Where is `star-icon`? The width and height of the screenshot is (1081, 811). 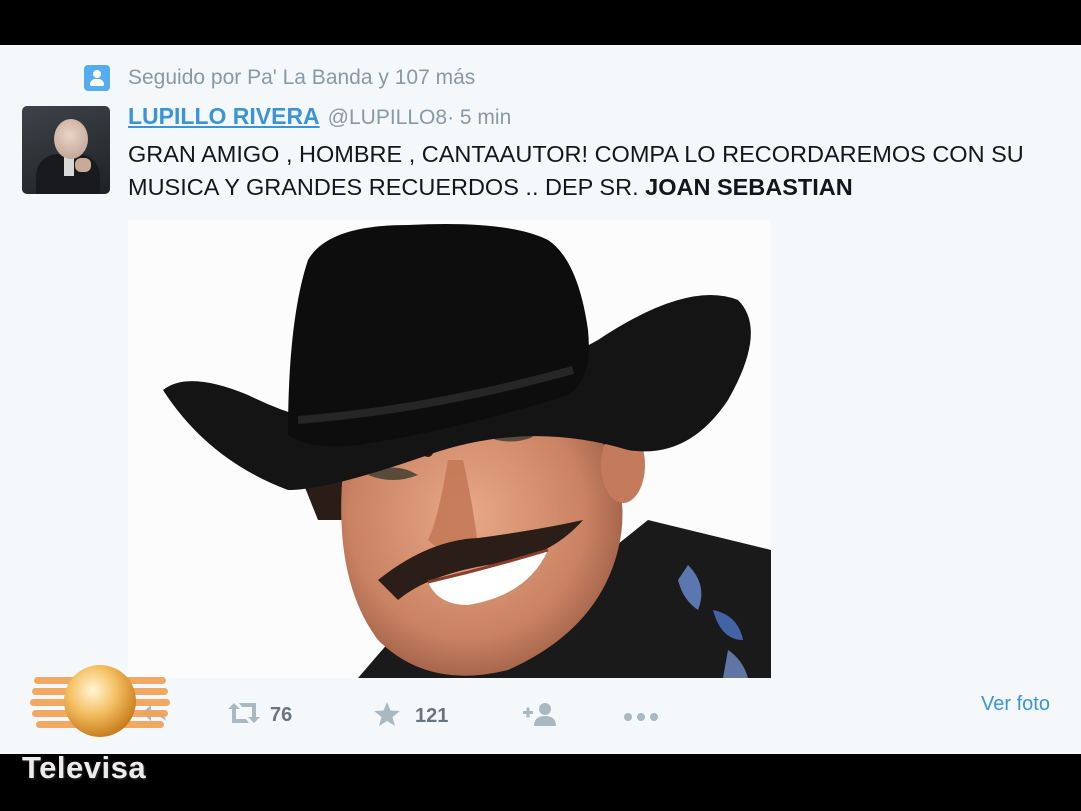 star-icon is located at coordinates (387, 716).